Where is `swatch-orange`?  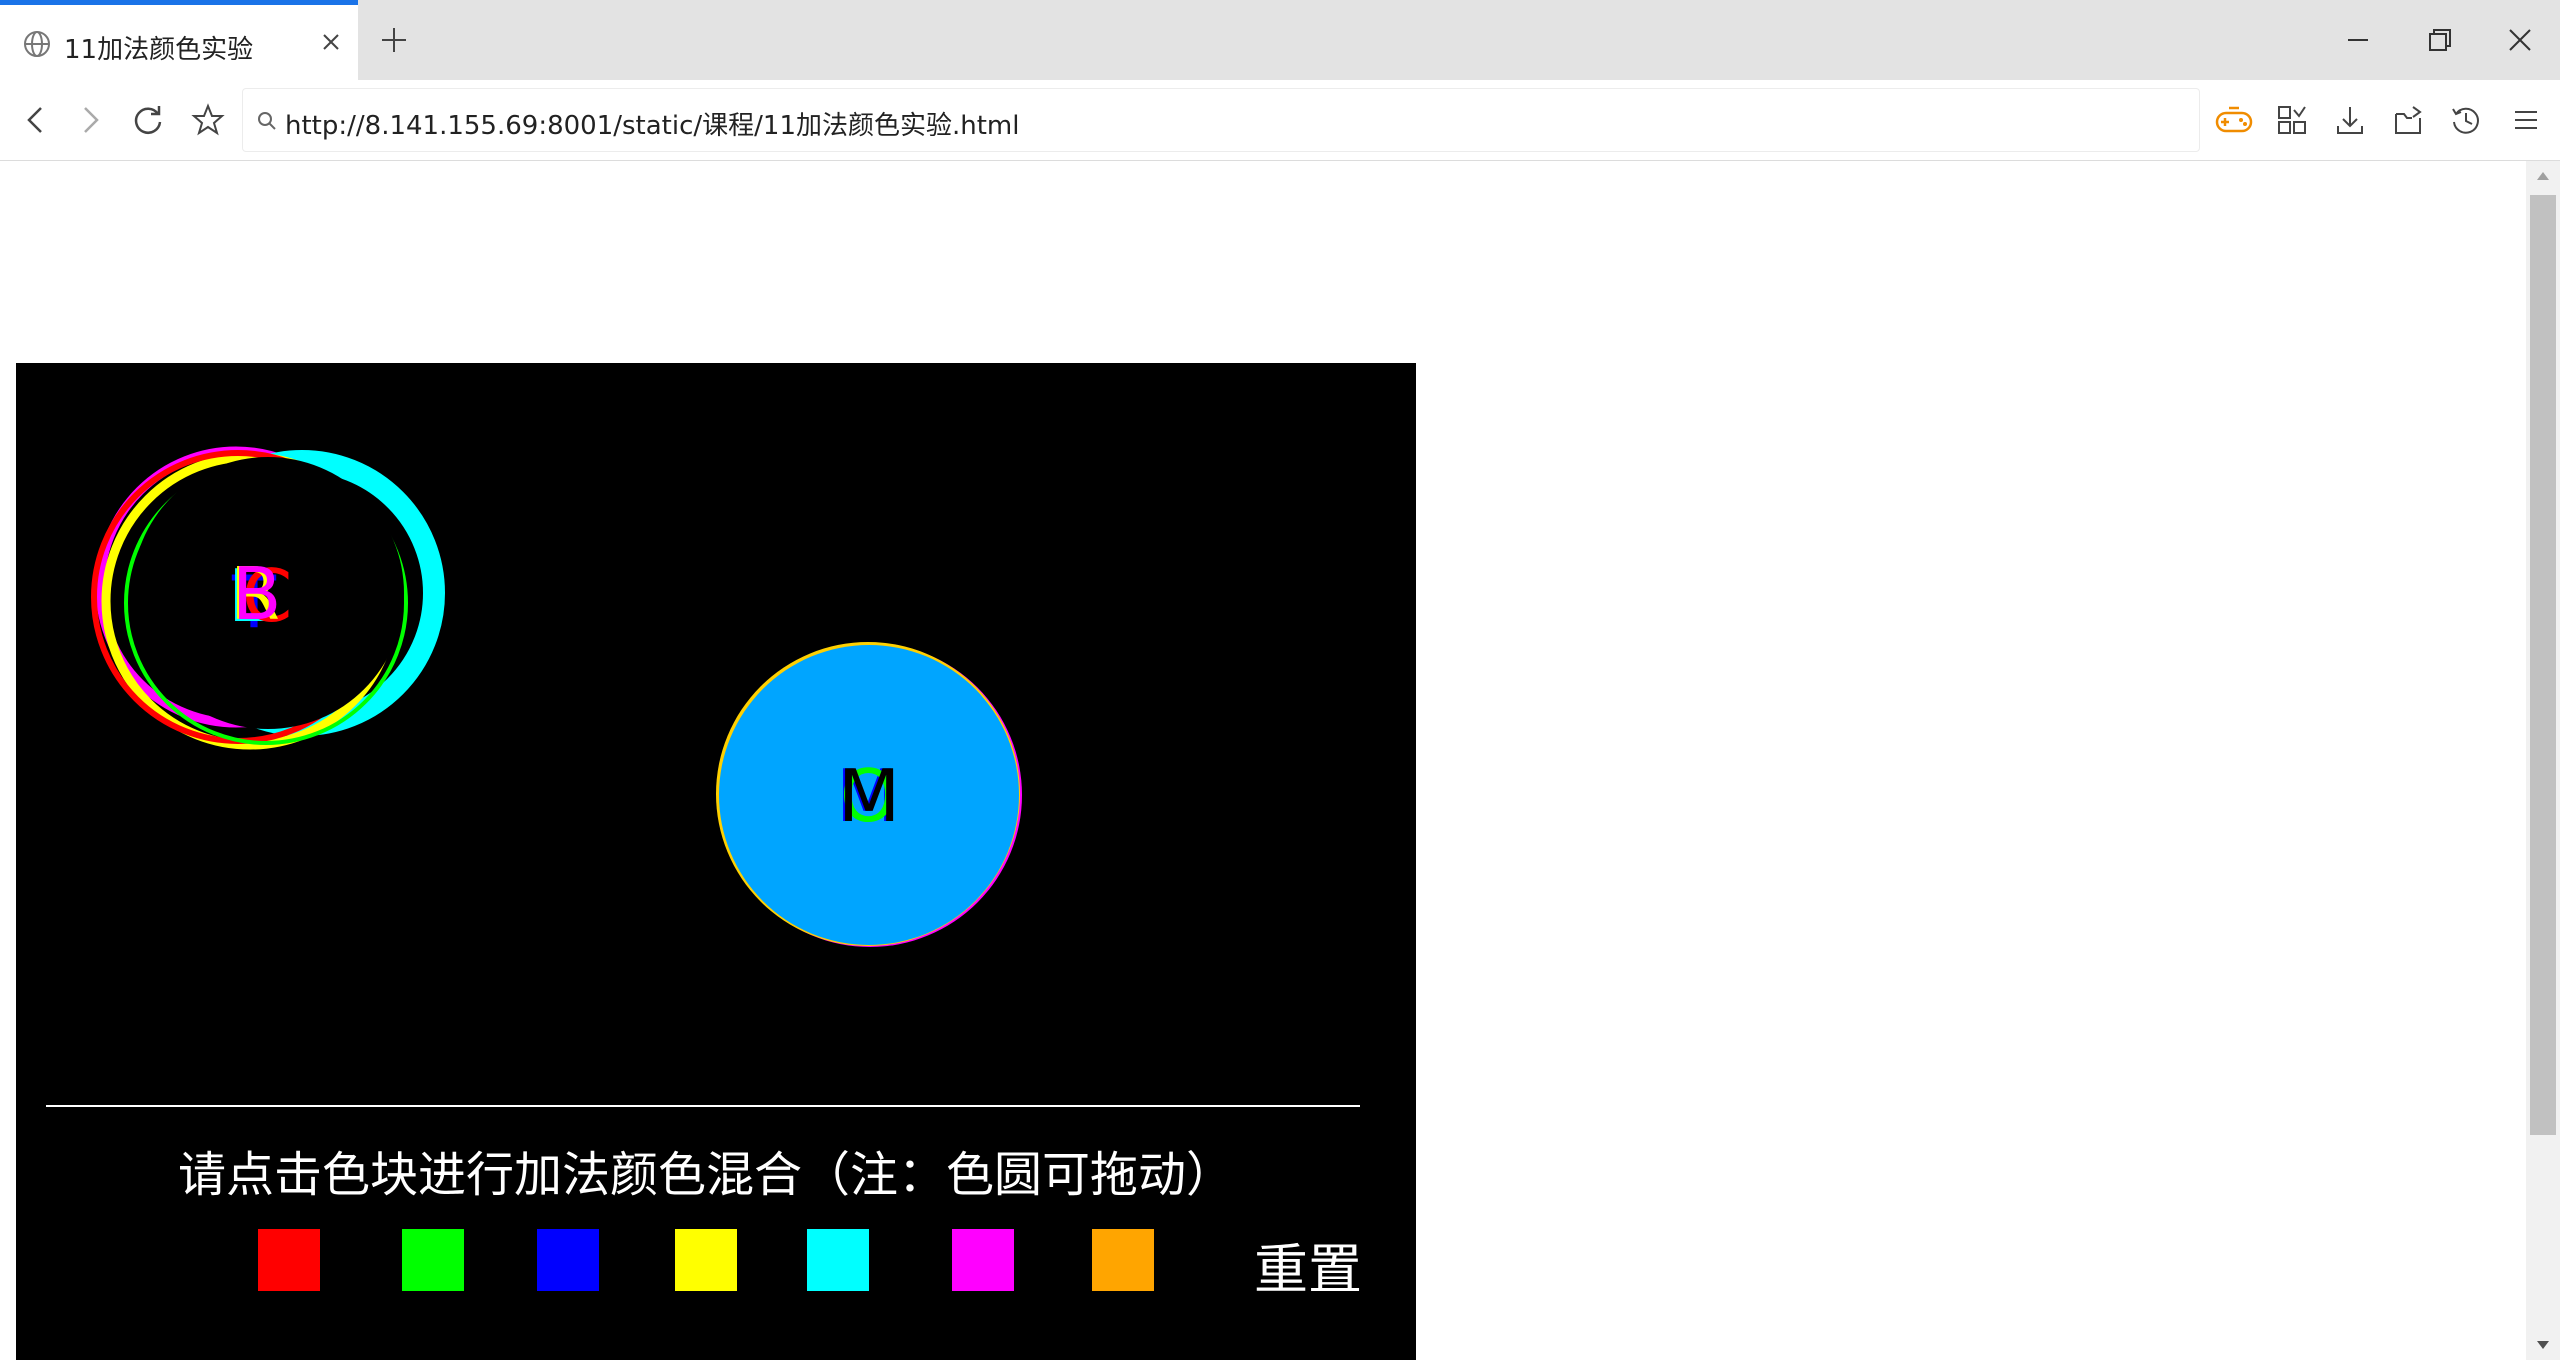
swatch-orange is located at coordinates (1123, 1260).